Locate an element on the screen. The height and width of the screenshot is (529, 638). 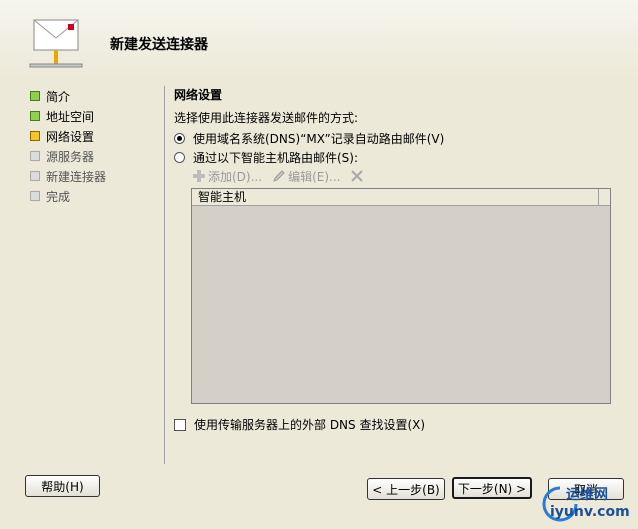
step-label: 简介 is located at coordinates (58, 96).